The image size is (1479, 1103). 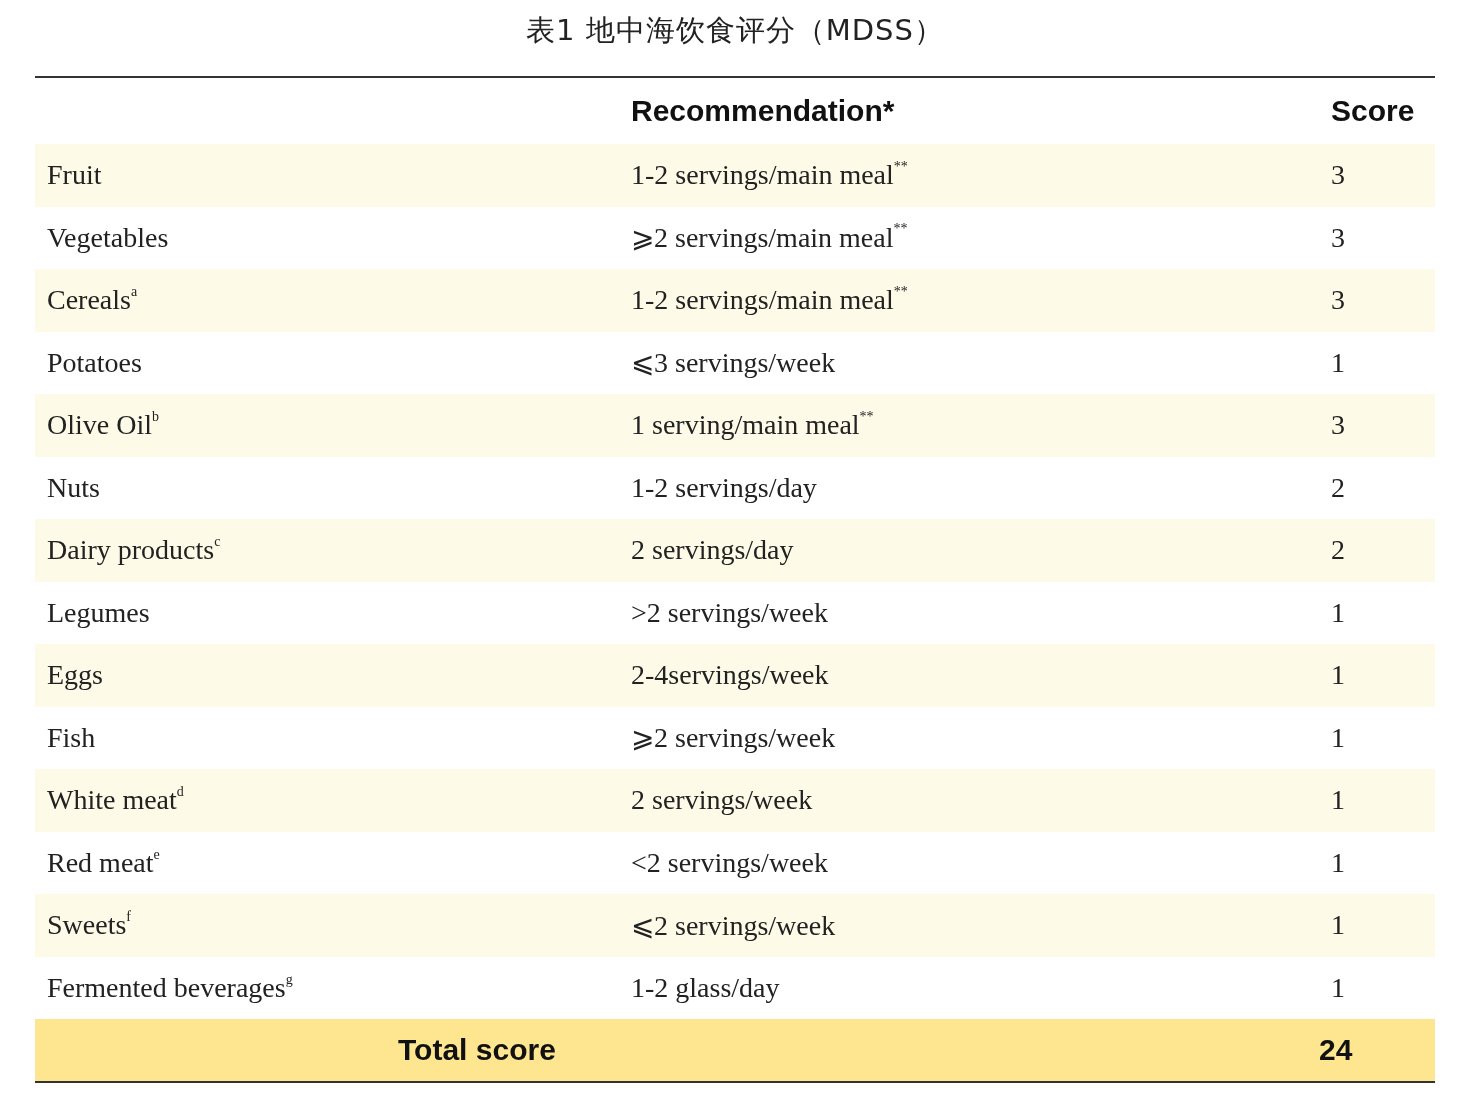 What do you see at coordinates (103, 425) in the screenshot?
I see `table-cell-text: Olive Oil$^{b}$` at bounding box center [103, 425].